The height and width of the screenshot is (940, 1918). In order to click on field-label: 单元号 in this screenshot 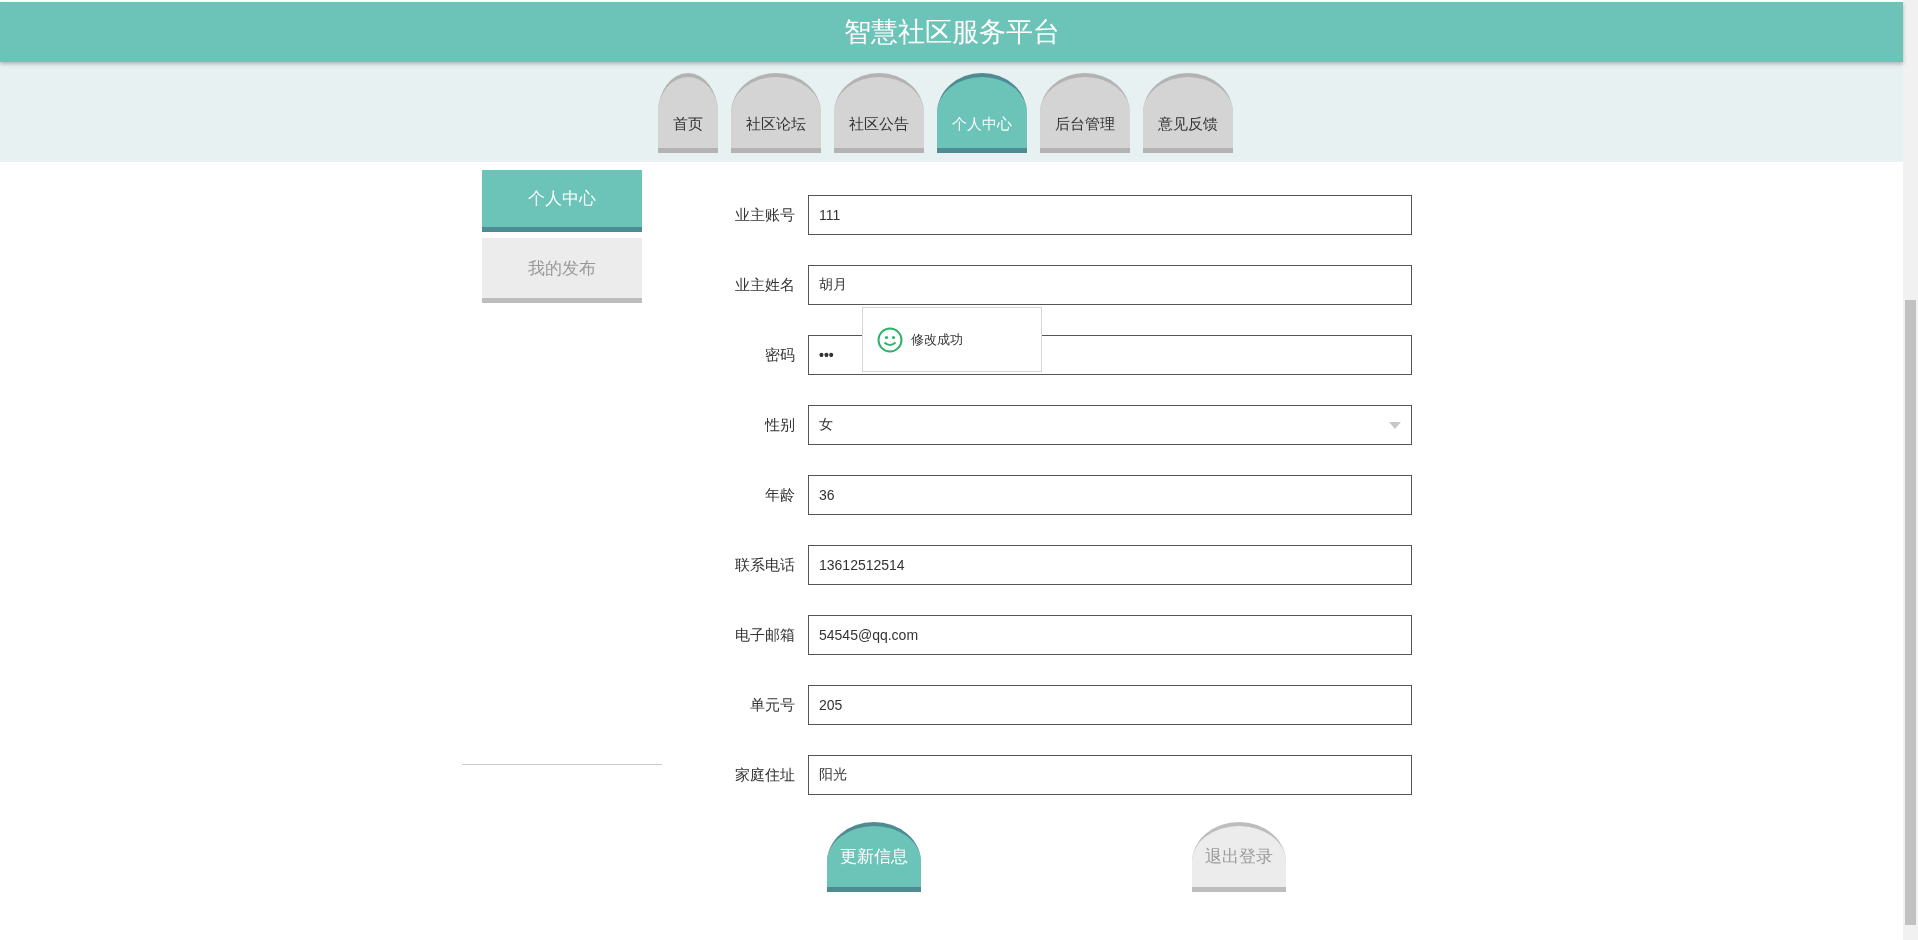, I will do `click(772, 705)`.